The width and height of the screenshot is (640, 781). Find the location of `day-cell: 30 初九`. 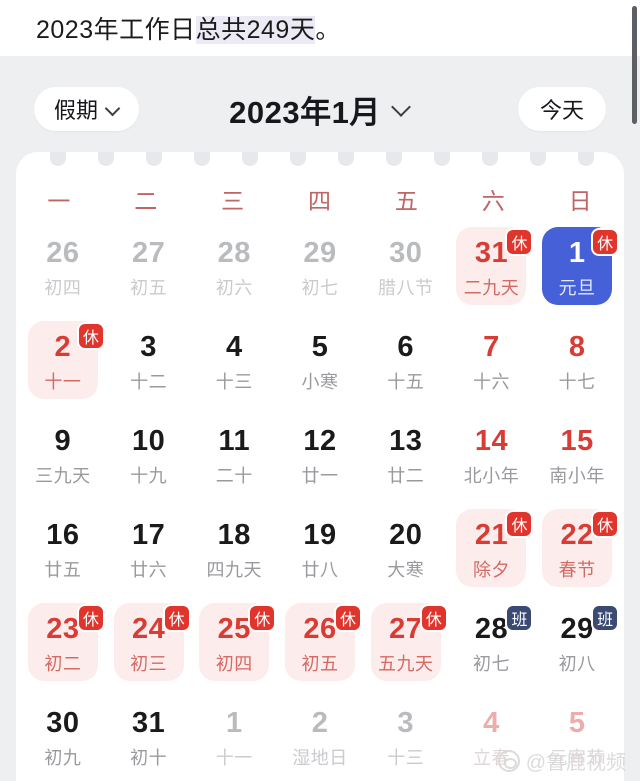

day-cell: 30 初九 is located at coordinates (63, 736).